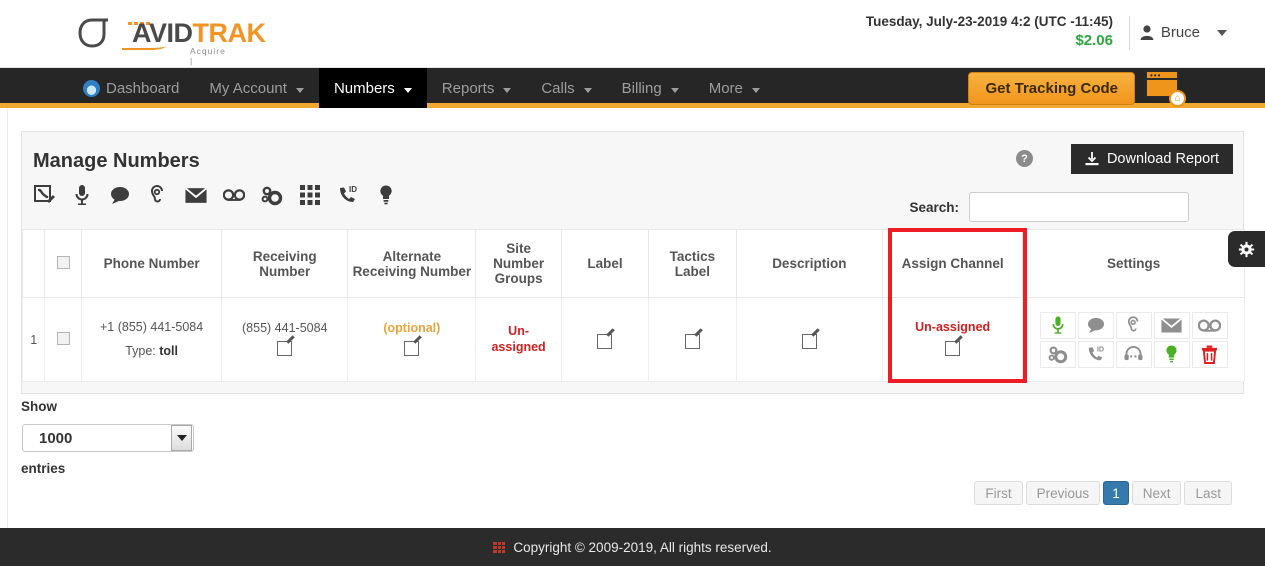 The width and height of the screenshot is (1265, 574). I want to click on nav-item-numbers: Numbers, so click(372, 88).